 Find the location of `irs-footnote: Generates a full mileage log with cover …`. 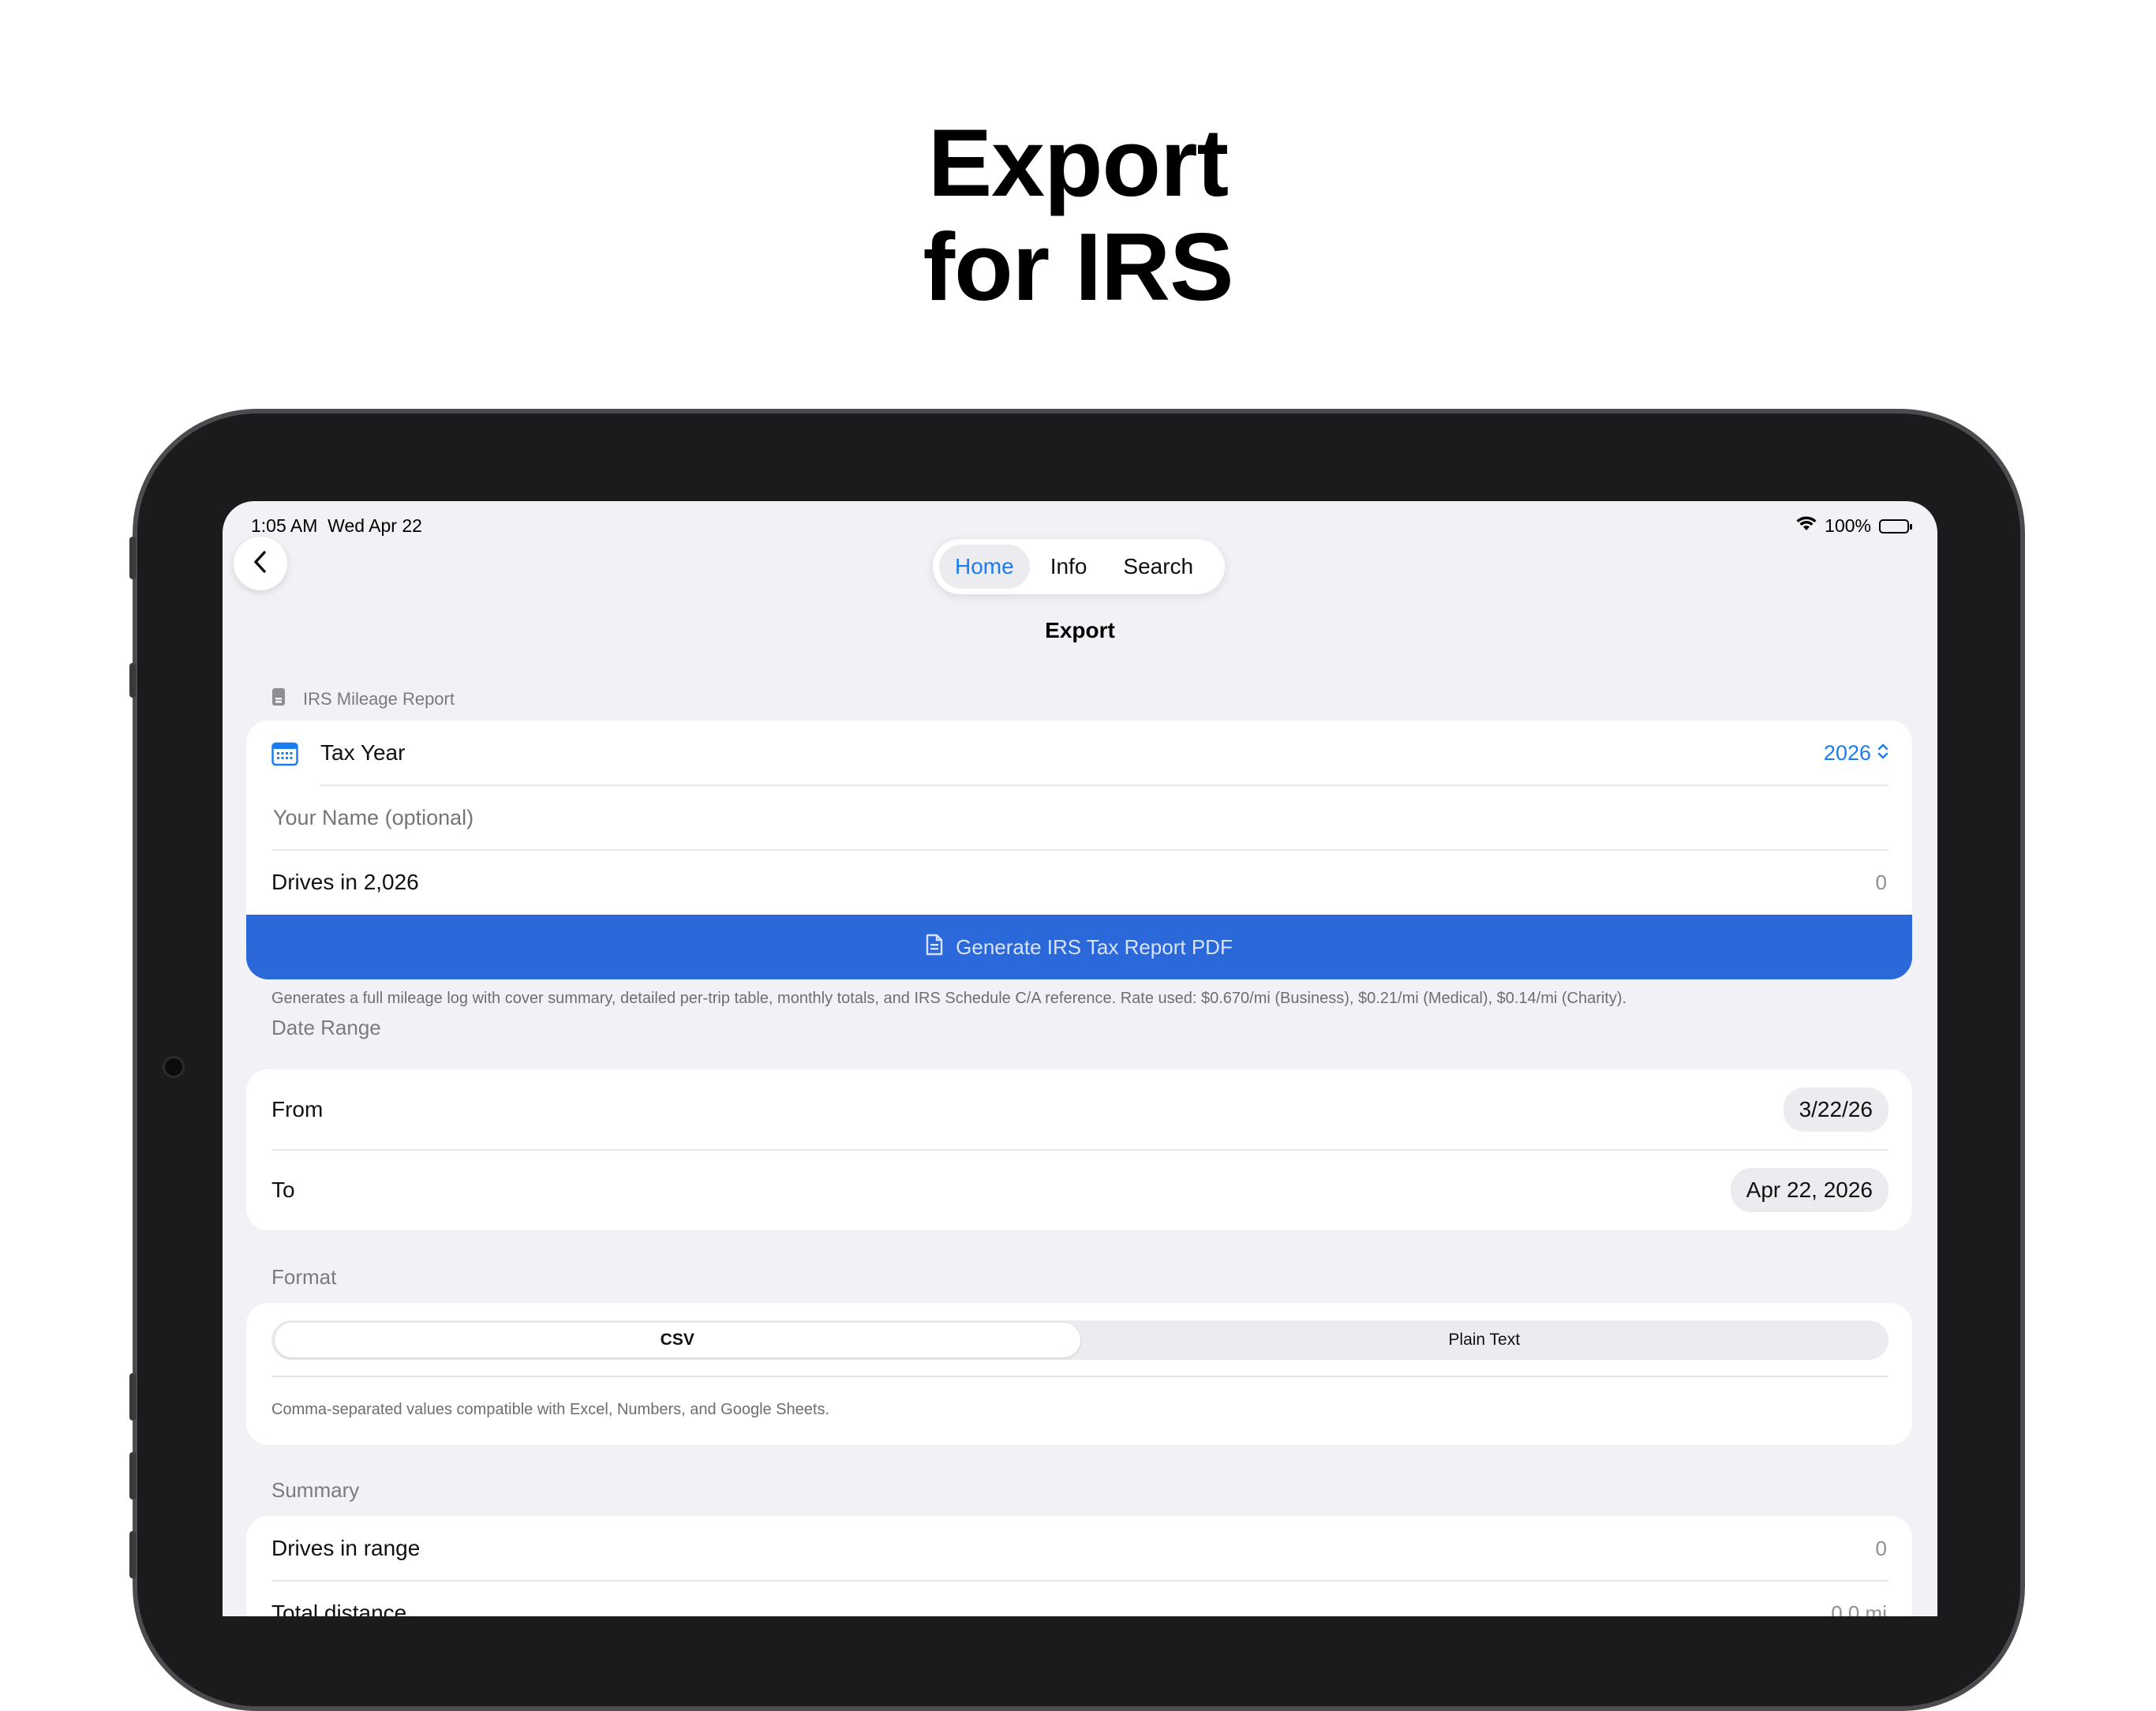

irs-footnote: Generates a full mileage log with cover … is located at coordinates (949, 998).